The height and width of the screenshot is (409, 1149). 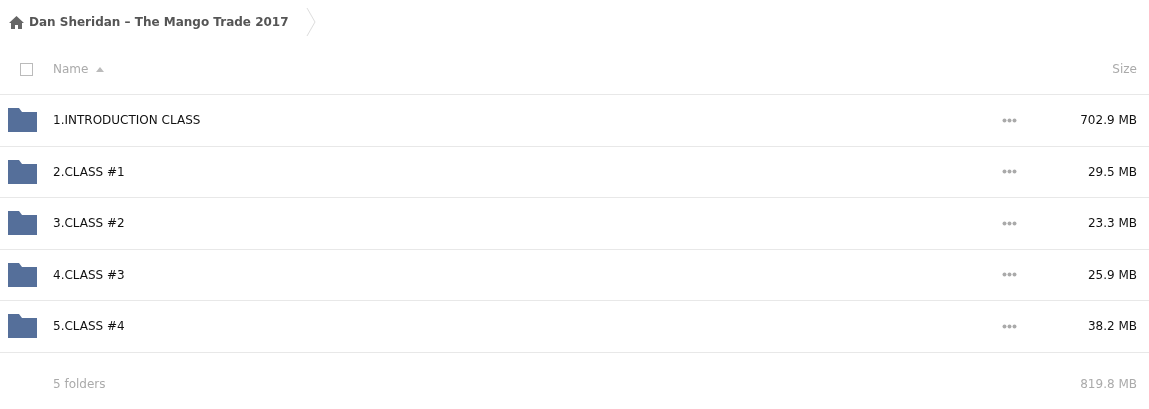 What do you see at coordinates (1112, 171) in the screenshot?
I see `item-size: 29.5 MB` at bounding box center [1112, 171].